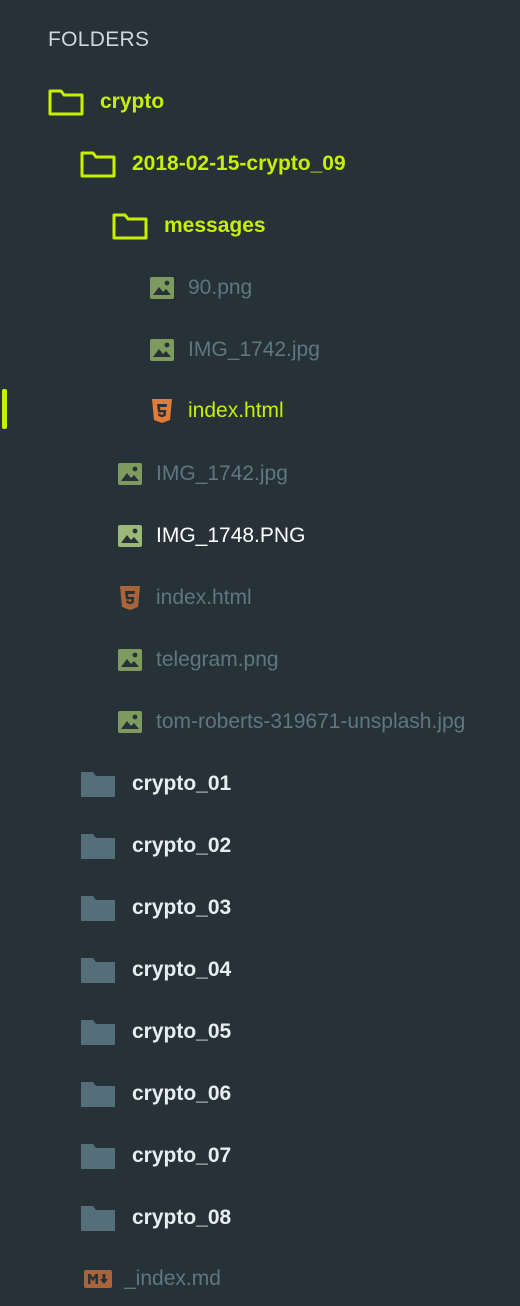  I want to click on folder-crypto-01: crypto_01, so click(260, 784).